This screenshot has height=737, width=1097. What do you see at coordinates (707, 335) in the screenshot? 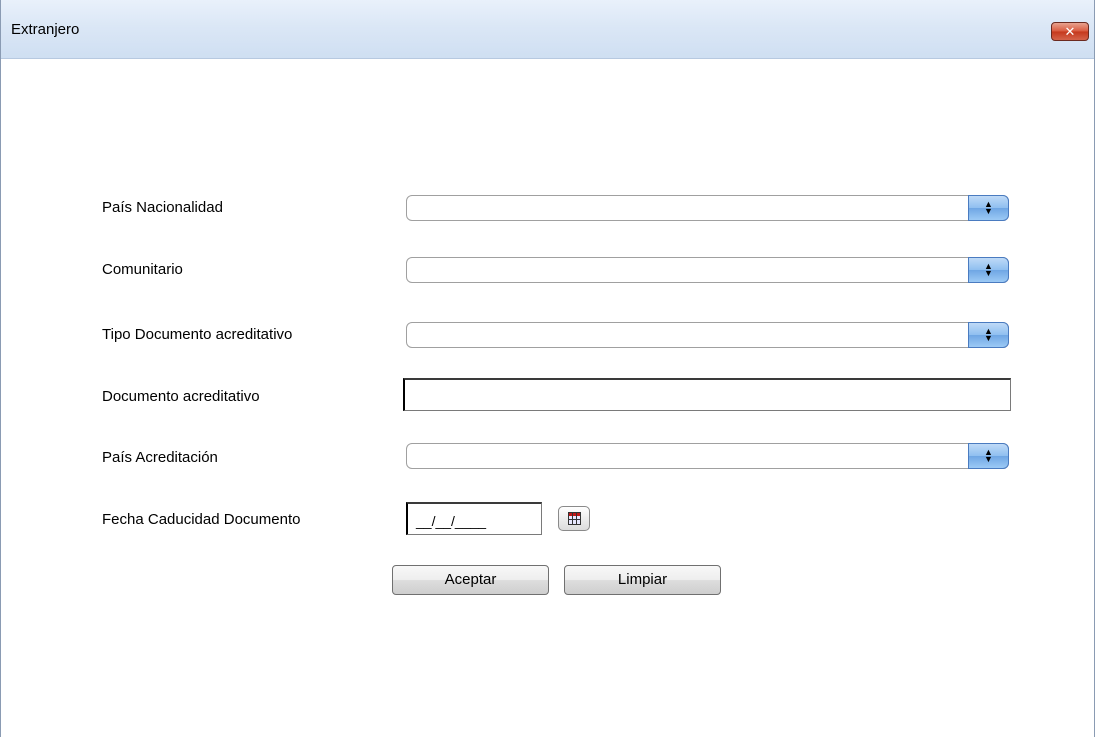
I see `select-tipo-documento: ▲ ▼` at bounding box center [707, 335].